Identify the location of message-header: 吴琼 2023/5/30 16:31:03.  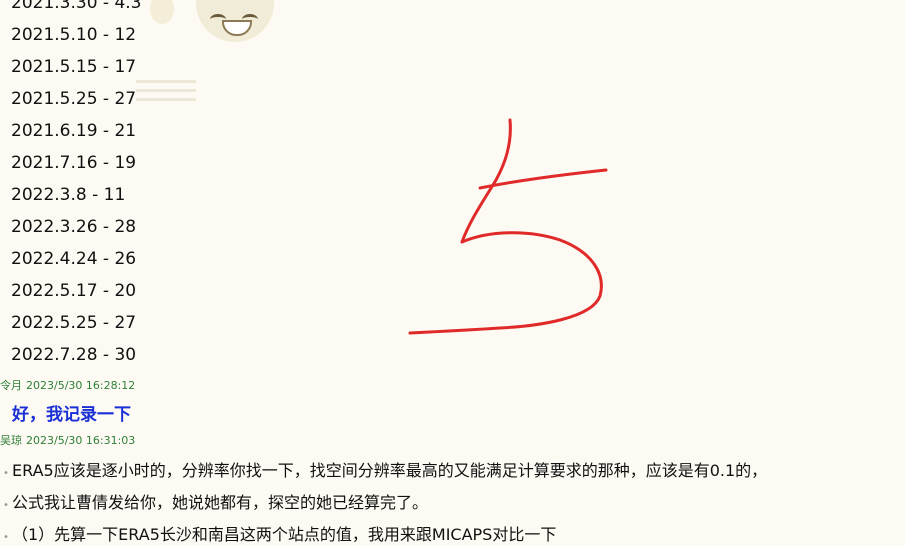
(67, 440).